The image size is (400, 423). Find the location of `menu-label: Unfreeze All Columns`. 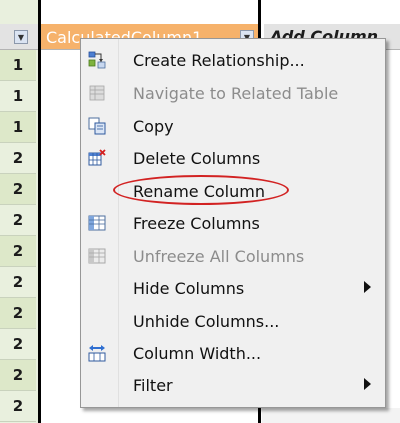

menu-label: Unfreeze All Columns is located at coordinates (219, 256).